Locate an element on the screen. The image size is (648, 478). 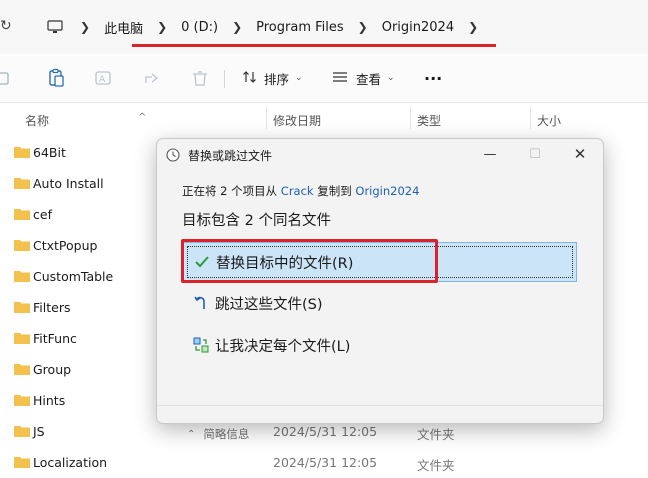
share-icon is located at coordinates (153, 78).